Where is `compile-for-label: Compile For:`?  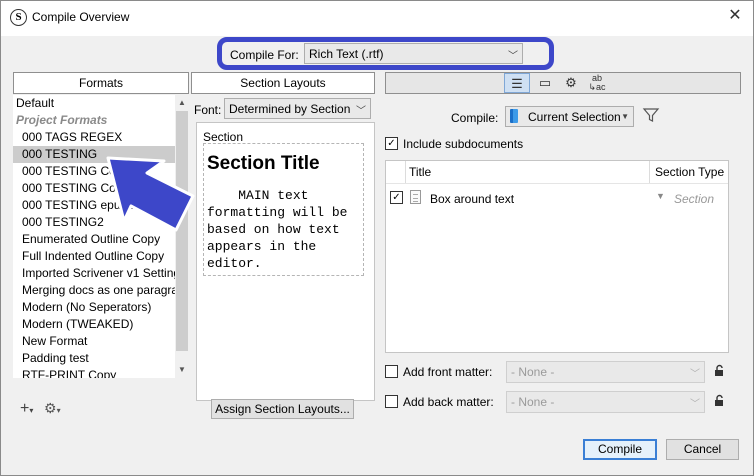 compile-for-label: Compile For: is located at coordinates (264, 55).